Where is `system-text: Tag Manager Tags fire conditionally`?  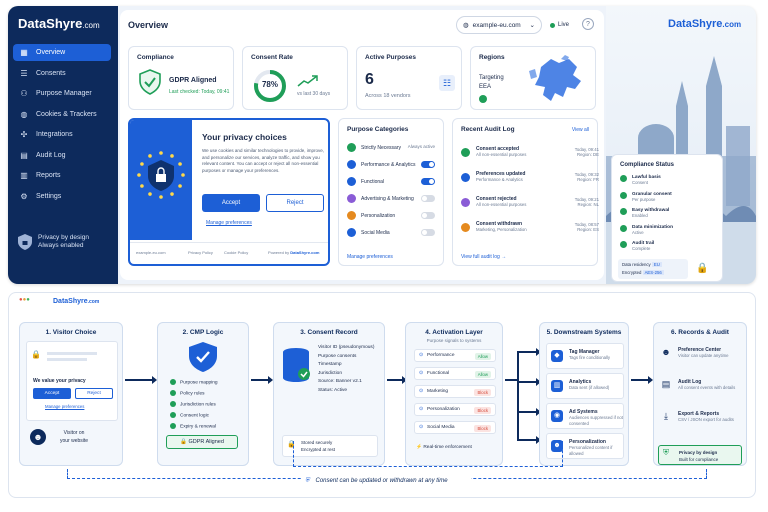 system-text: Tag Manager Tags fire conditionally is located at coordinates (596, 355).